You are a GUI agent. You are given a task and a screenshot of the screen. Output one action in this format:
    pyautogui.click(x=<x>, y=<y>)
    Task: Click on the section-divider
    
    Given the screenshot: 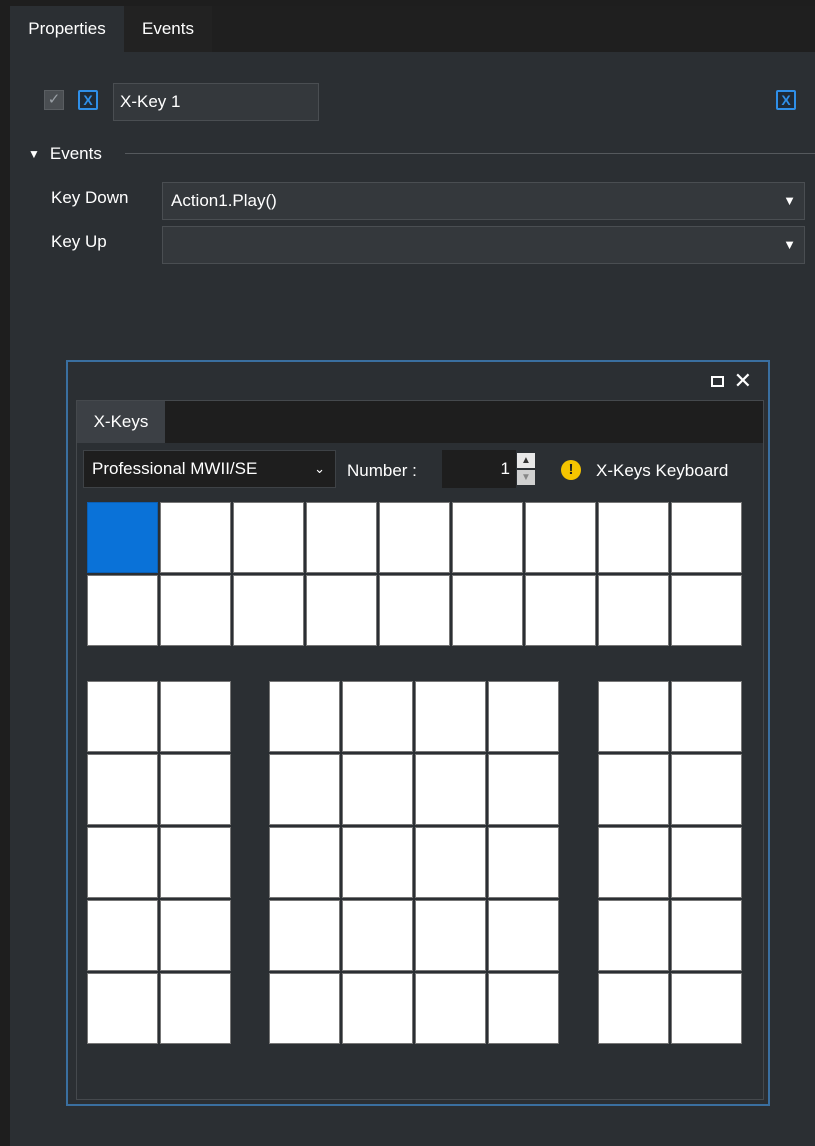 What is the action you would take?
    pyautogui.click(x=470, y=153)
    